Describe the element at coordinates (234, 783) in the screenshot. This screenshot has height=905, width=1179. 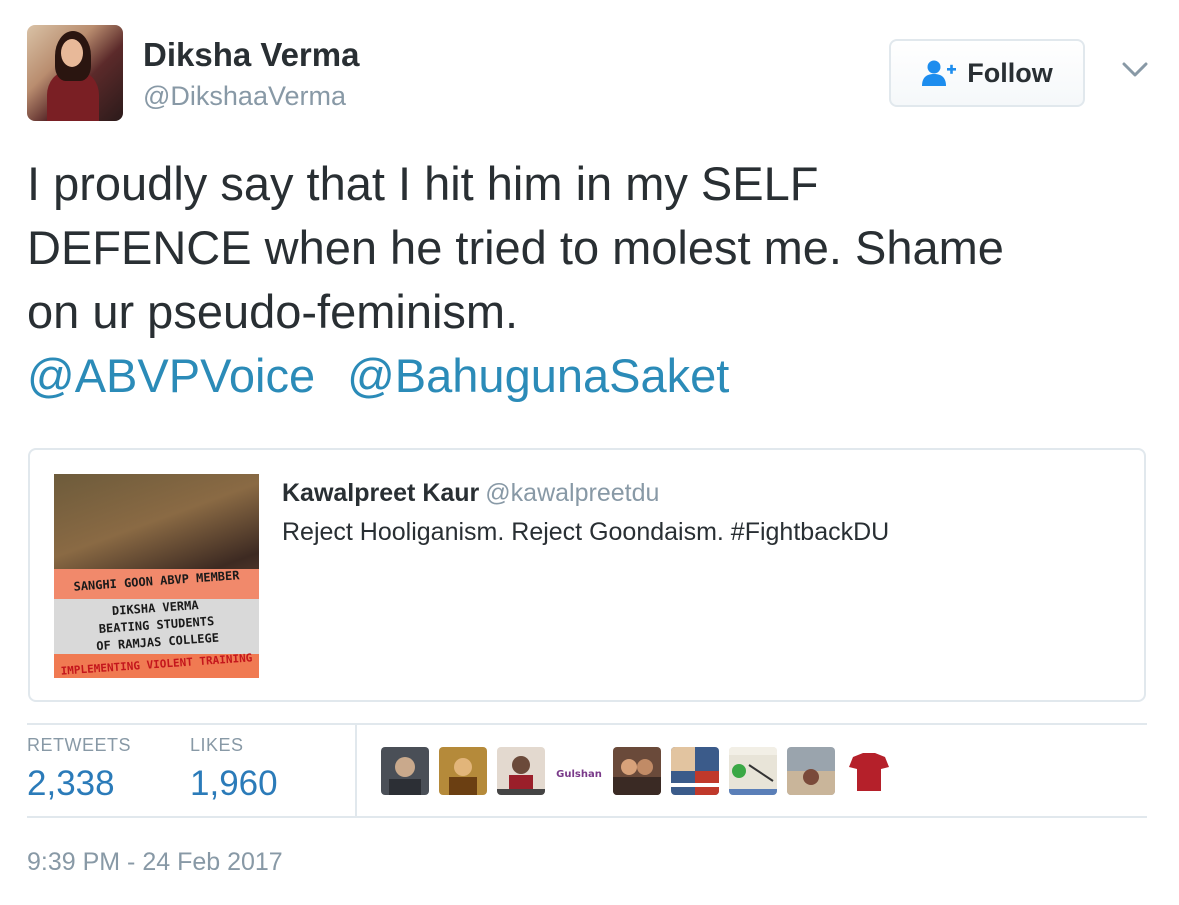
I see `likes-count: 1,960` at that location.